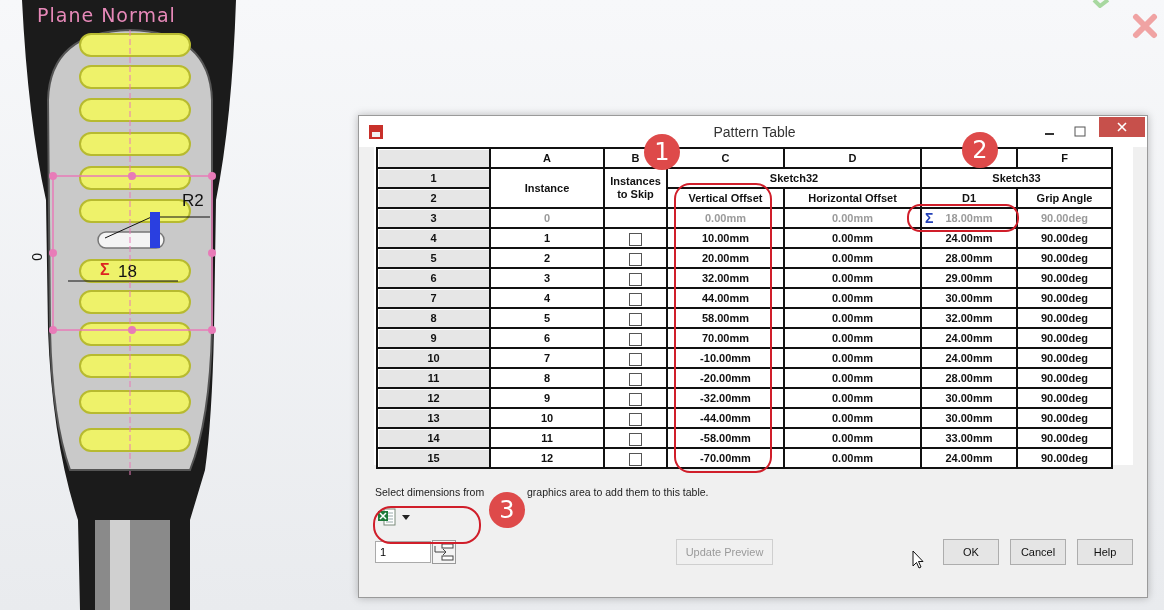  I want to click on row-header: 15, so click(433, 458).